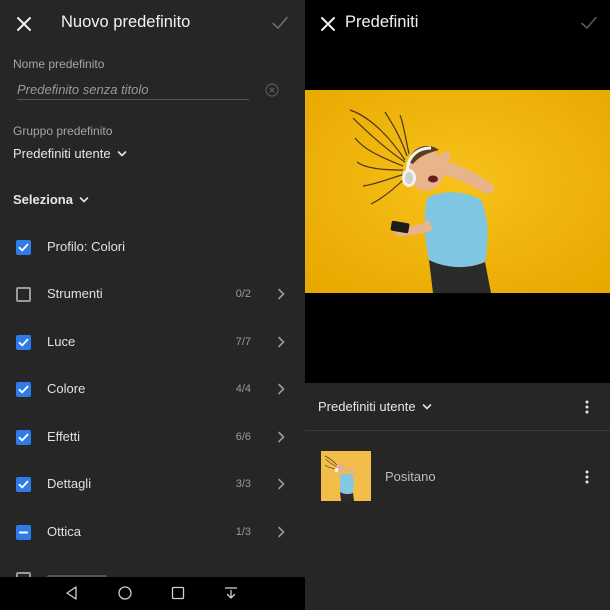  I want to click on row-label: Profilo: Colori, so click(86, 246).